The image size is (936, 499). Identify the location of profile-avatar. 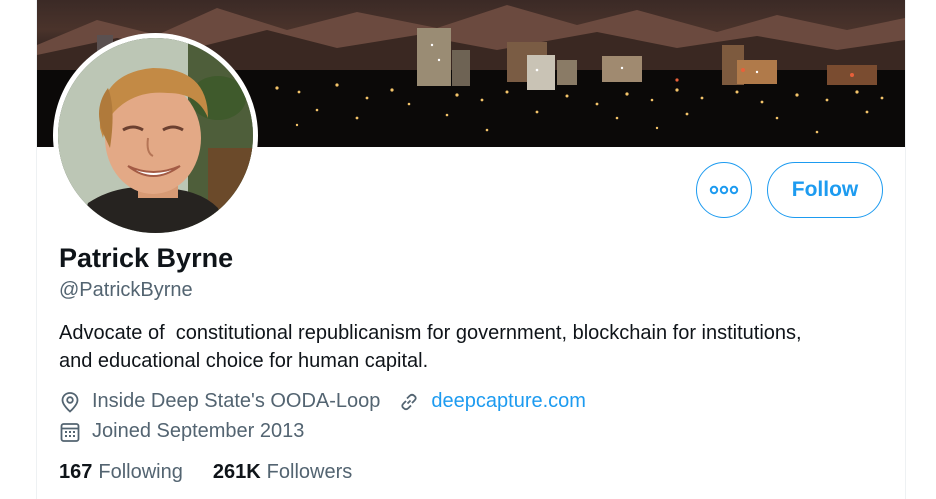
(155, 135).